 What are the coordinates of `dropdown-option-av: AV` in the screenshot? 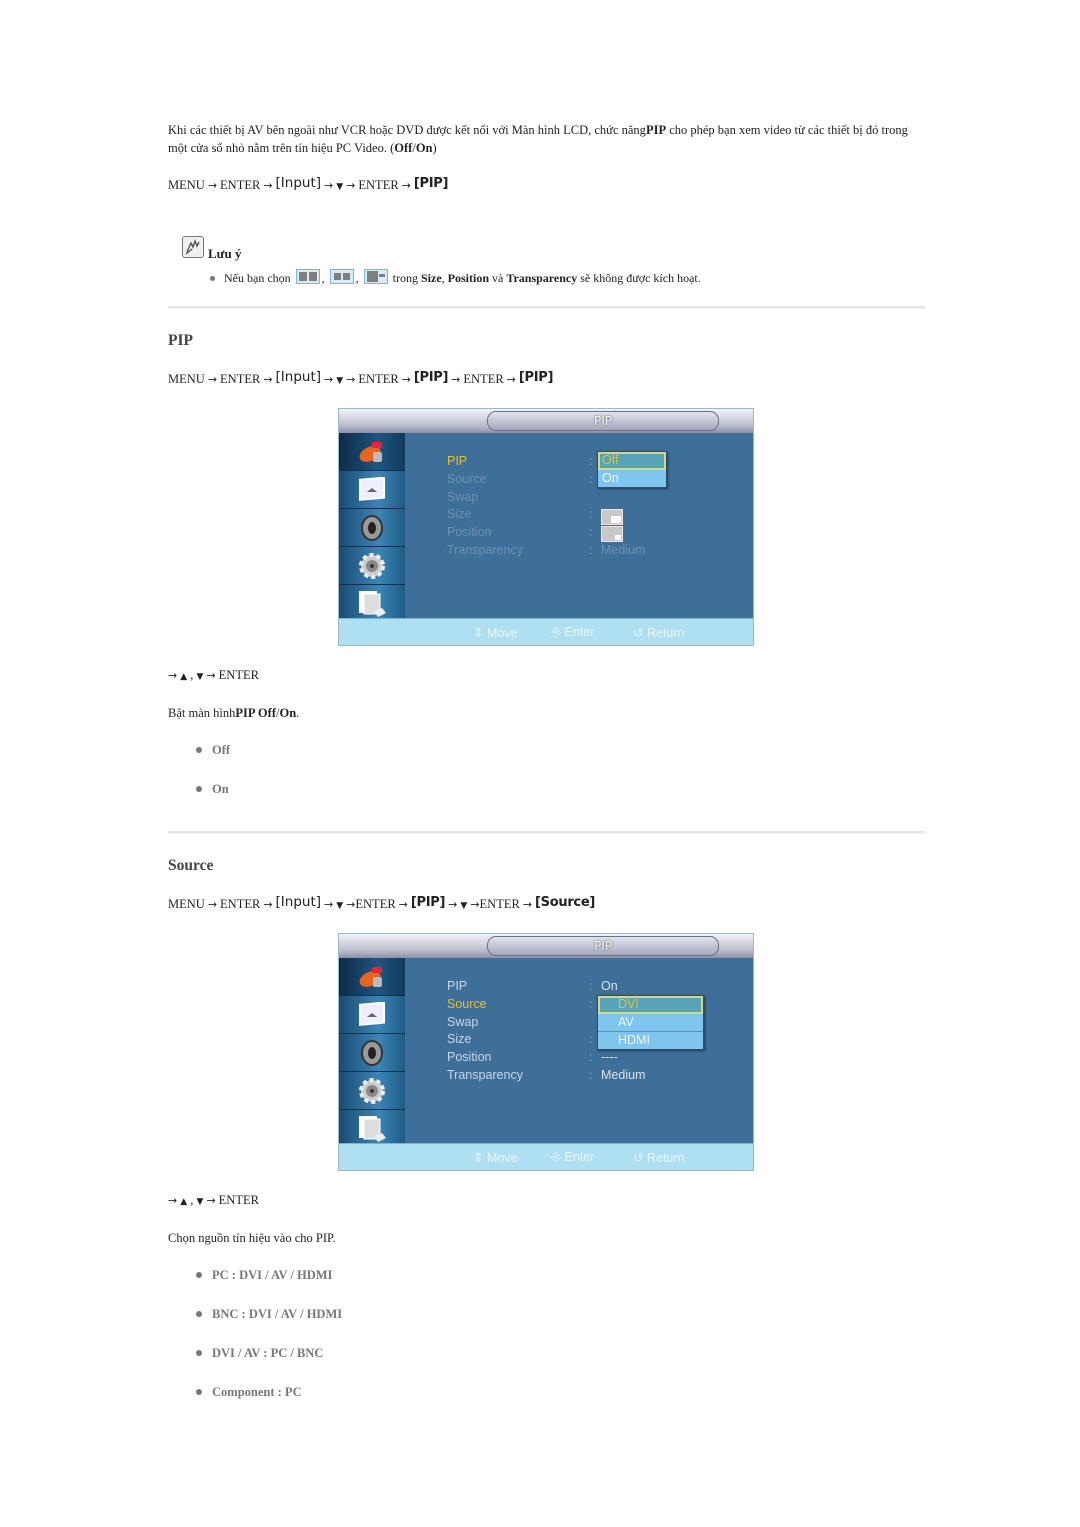 It's located at (650, 1023).